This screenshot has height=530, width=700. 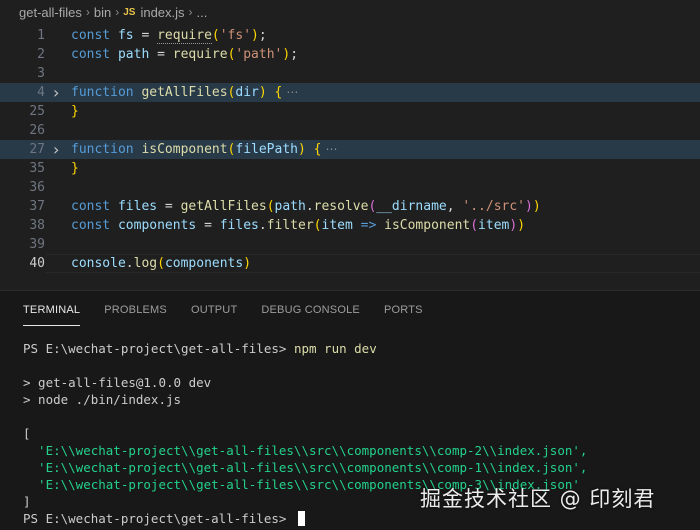 I want to click on code-line: 4 › function getAllFiles(dir) {⋯, so click(x=350, y=92).